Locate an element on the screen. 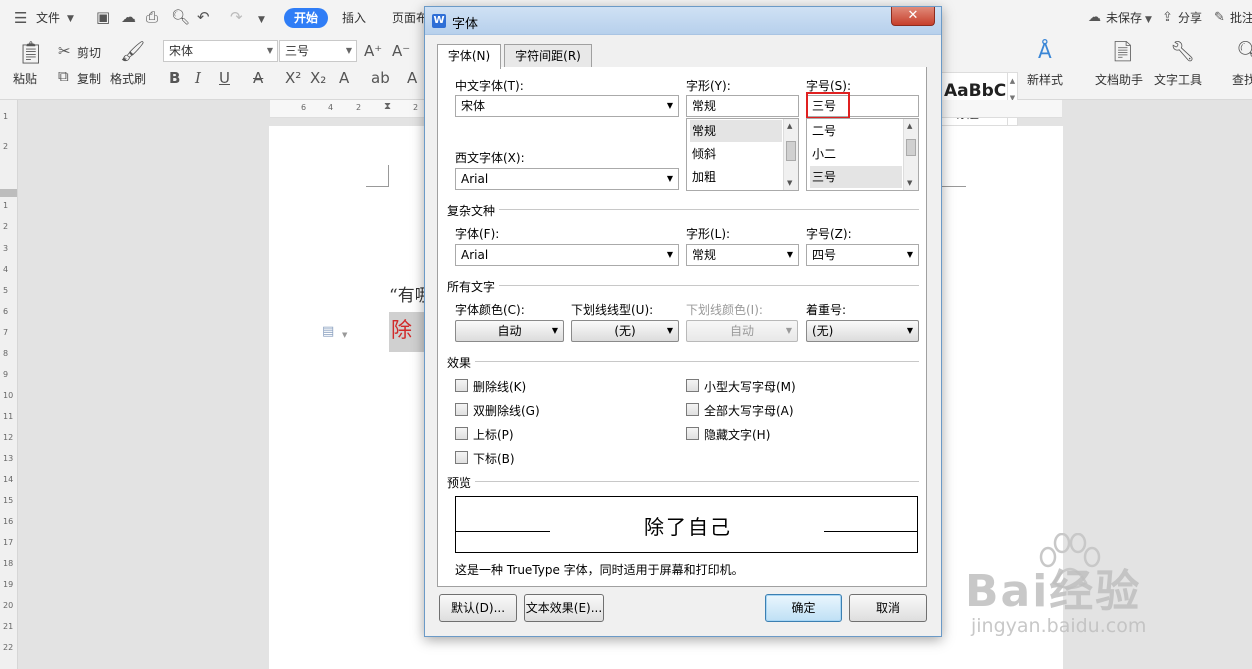 The height and width of the screenshot is (669, 1252). superscript-icon: X² is located at coordinates (293, 78).